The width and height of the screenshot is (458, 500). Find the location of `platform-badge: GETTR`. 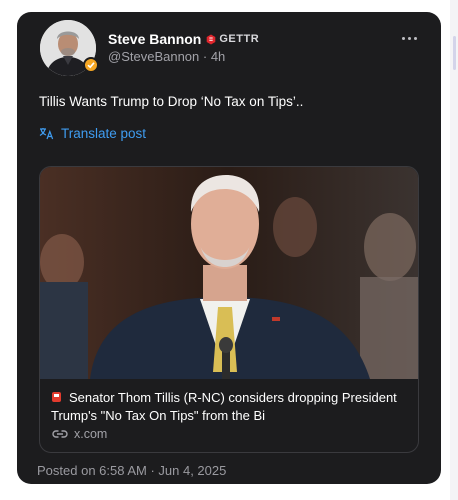

platform-badge: GETTR is located at coordinates (232, 39).